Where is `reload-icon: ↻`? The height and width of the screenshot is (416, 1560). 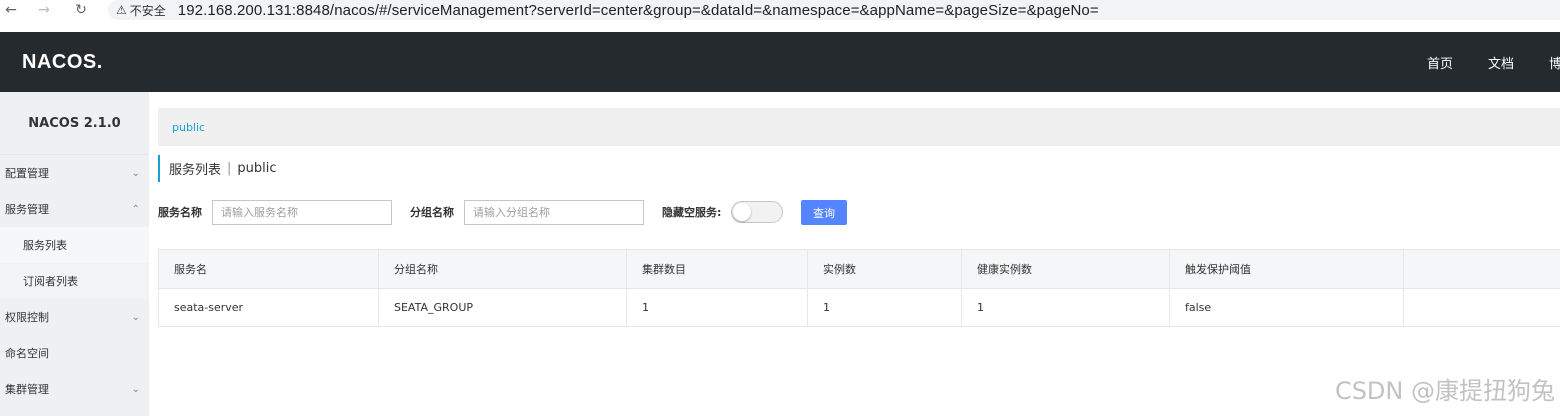
reload-icon: ↻ is located at coordinates (81, 10).